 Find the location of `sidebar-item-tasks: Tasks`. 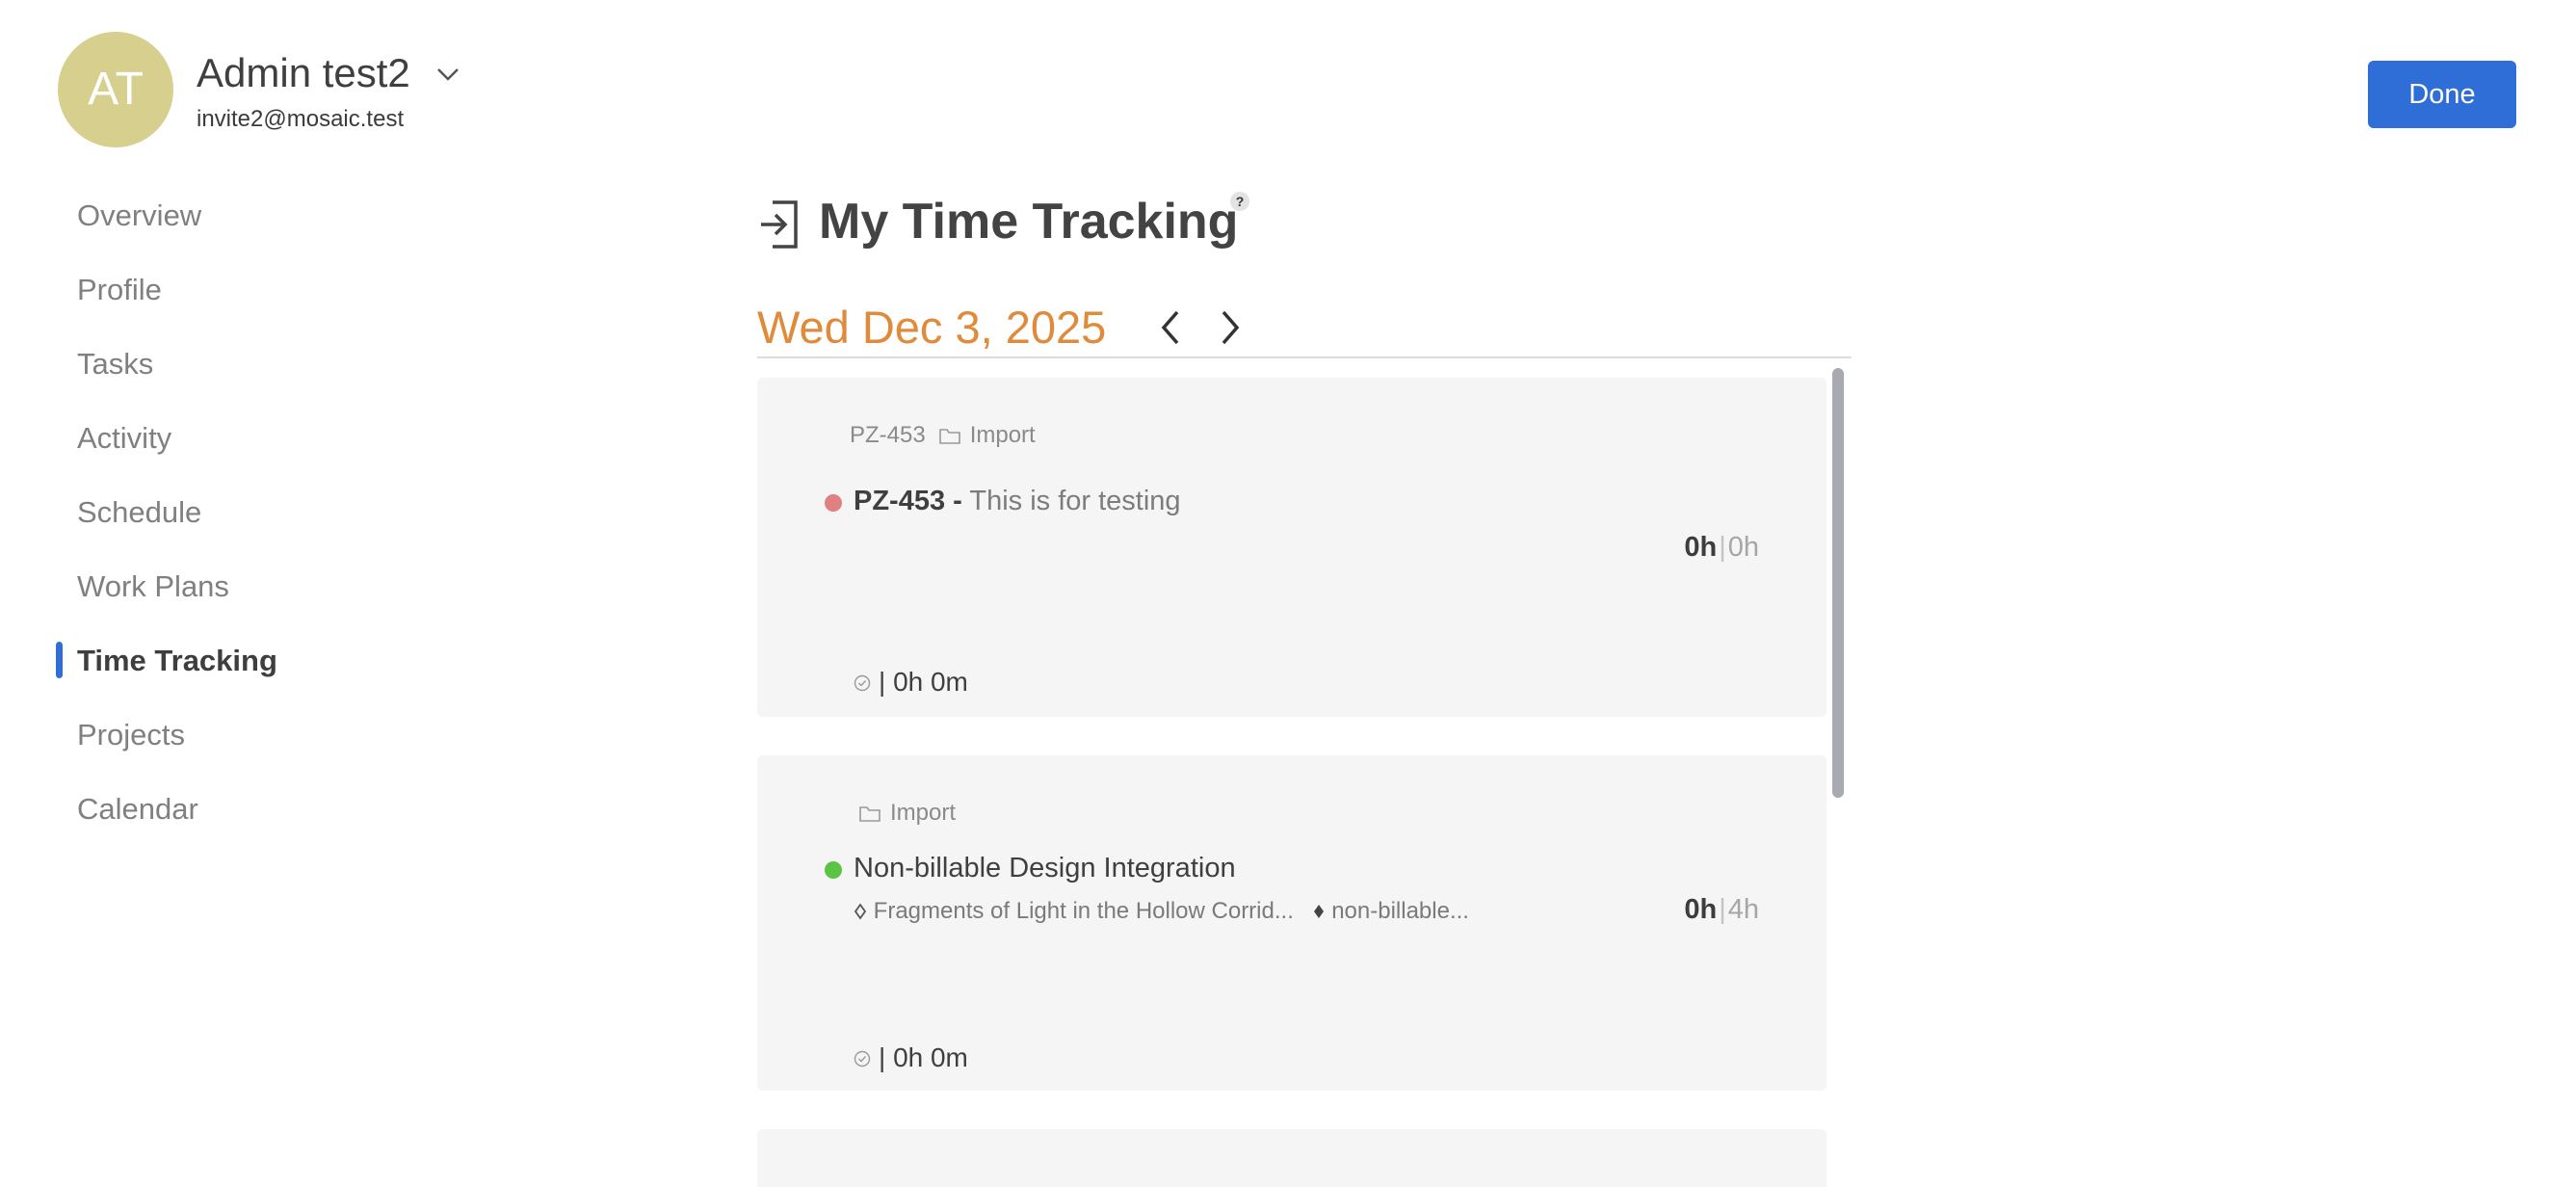

sidebar-item-tasks: Tasks is located at coordinates (193, 374).